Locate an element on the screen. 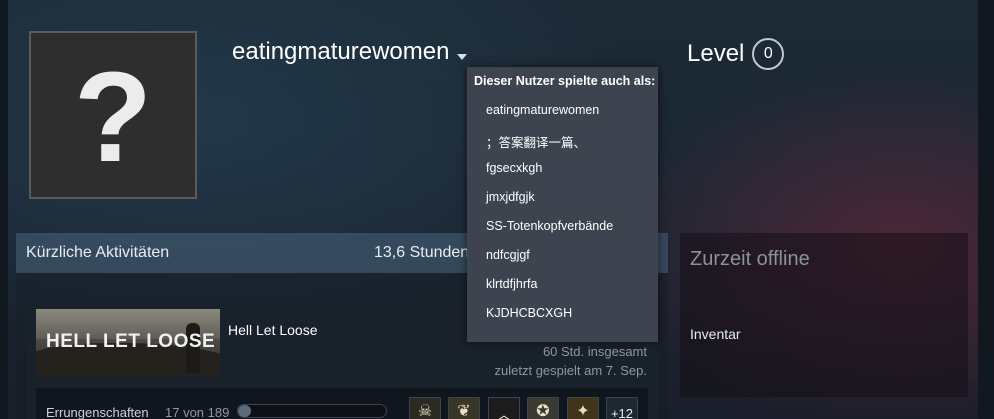 Image resolution: width=994 pixels, height=419 pixels. page-frame-left is located at coordinates (4, 209).